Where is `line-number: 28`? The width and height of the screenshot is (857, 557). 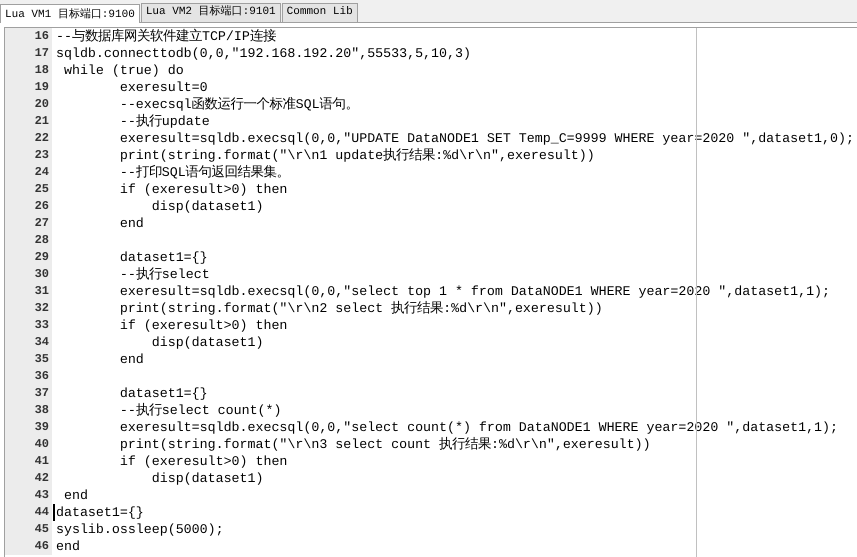
line-number: 28 is located at coordinates (29, 240).